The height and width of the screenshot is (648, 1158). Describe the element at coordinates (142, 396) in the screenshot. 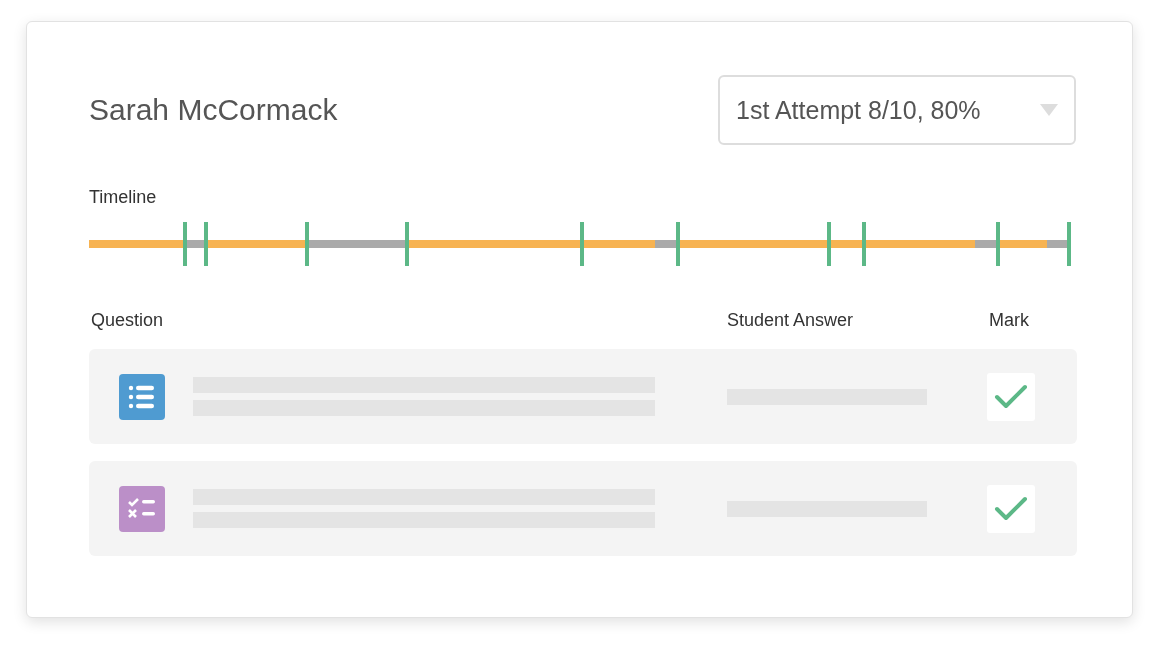

I see `list-icon` at that location.